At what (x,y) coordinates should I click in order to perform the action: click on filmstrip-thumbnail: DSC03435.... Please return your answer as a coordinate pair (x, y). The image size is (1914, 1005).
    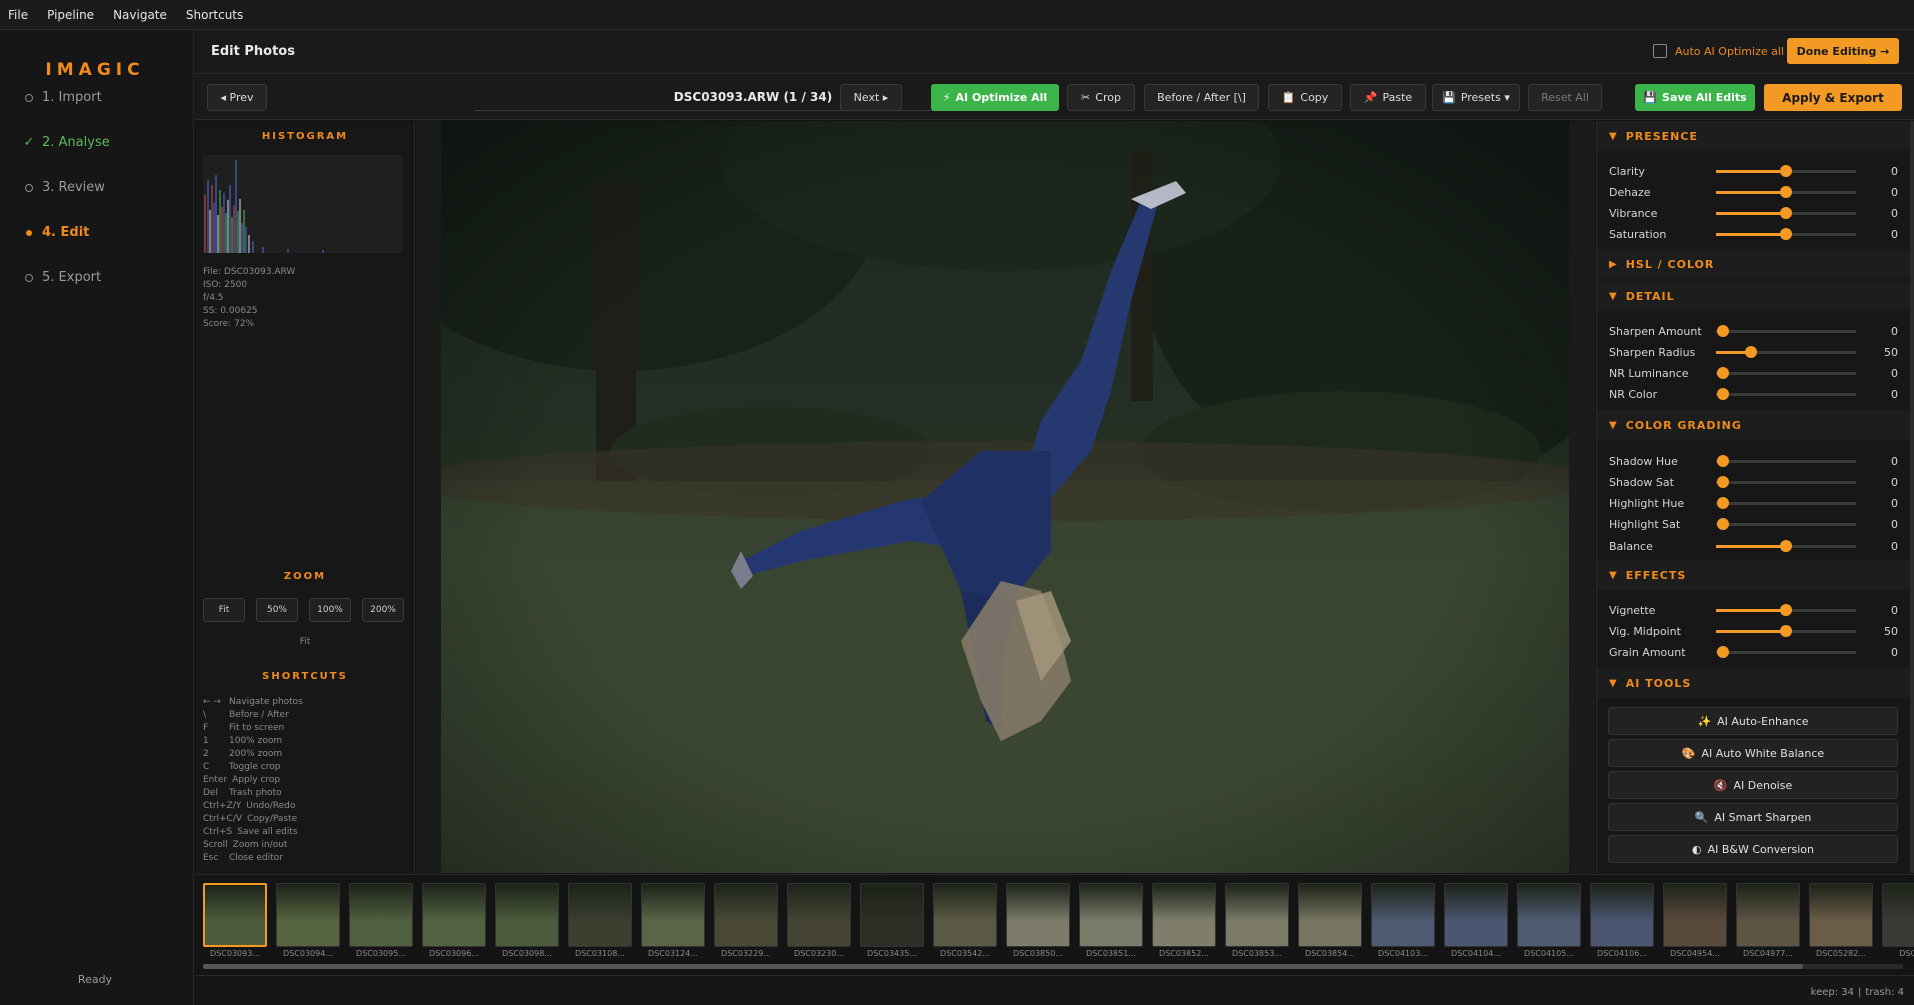
    Looking at the image, I should click on (892, 921).